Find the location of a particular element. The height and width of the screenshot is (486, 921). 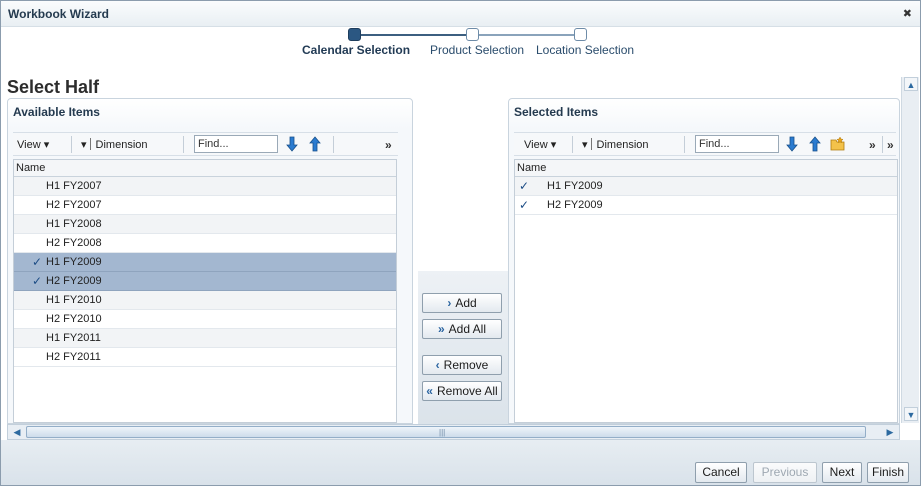

scroll-up-icon: ▲ is located at coordinates (911, 84).